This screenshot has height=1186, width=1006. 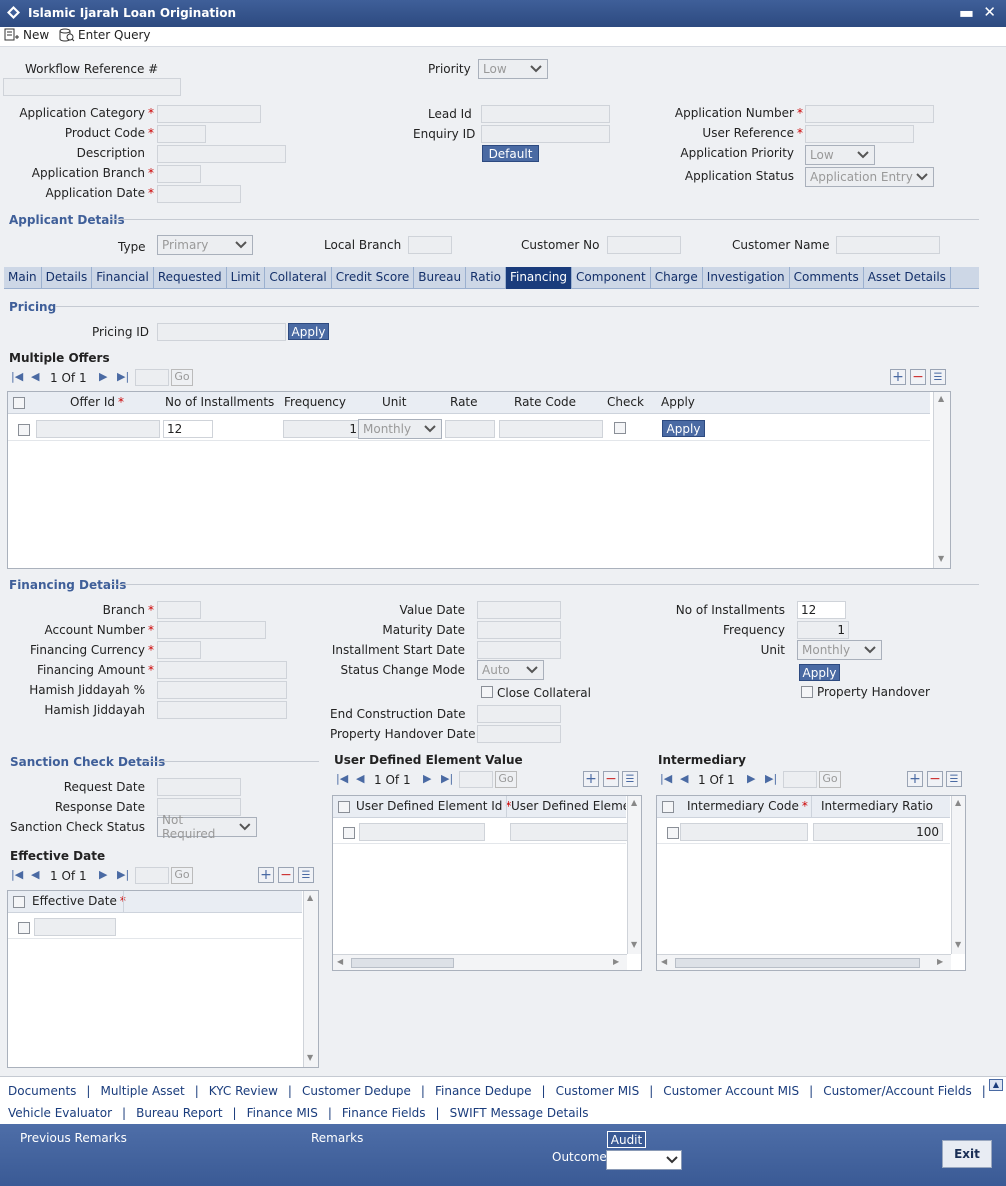 I want to click on sanction-status-select: Not Required, so click(x=207, y=827).